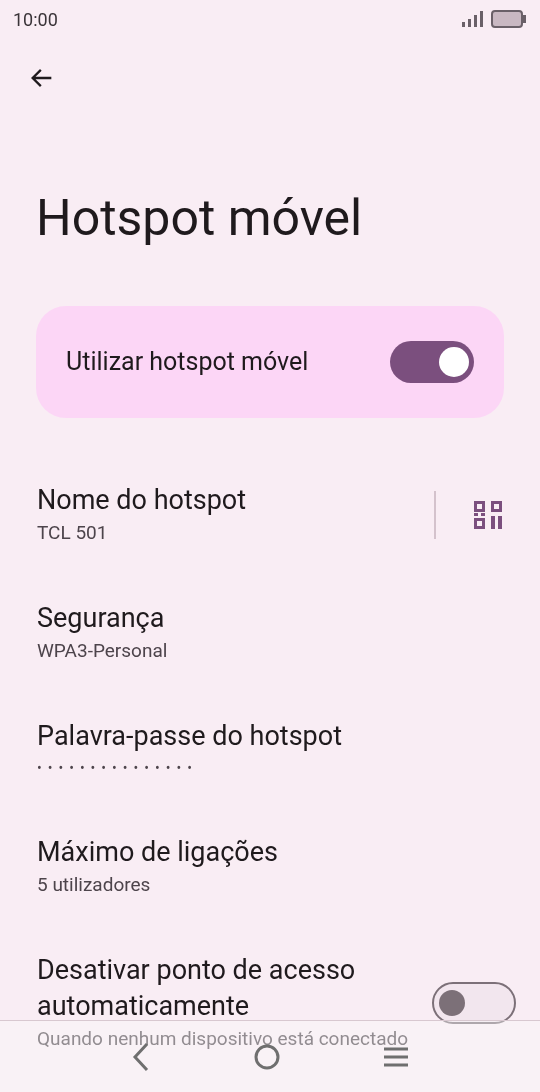  Describe the element at coordinates (102, 618) in the screenshot. I see `setting-title: Segurança` at that location.